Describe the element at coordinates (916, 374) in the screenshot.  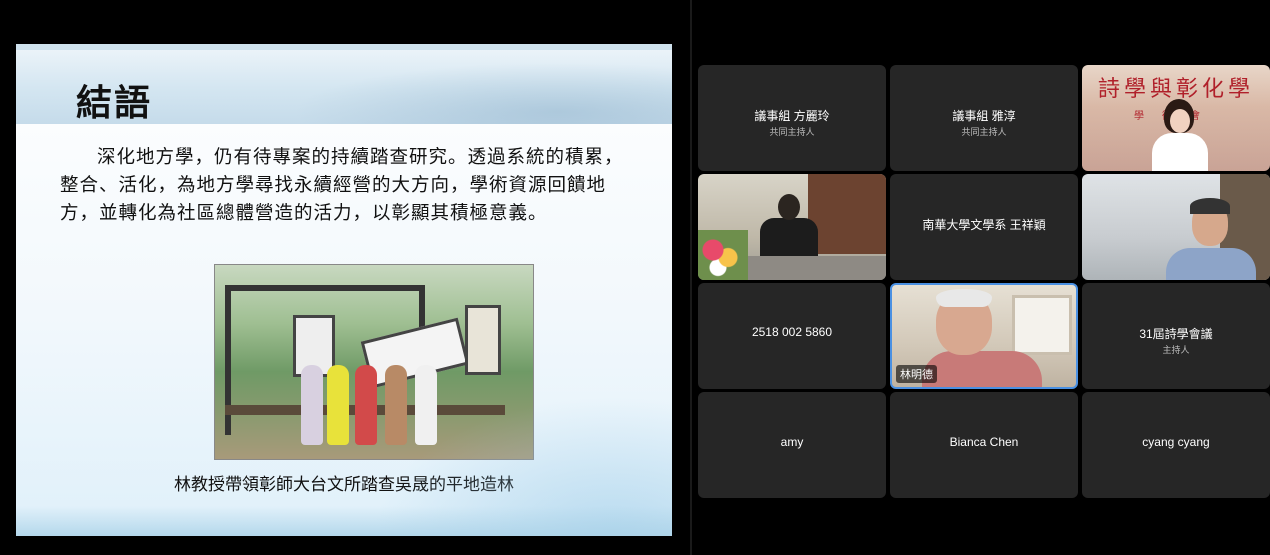
I see `participant-name-tag: 林明德` at that location.